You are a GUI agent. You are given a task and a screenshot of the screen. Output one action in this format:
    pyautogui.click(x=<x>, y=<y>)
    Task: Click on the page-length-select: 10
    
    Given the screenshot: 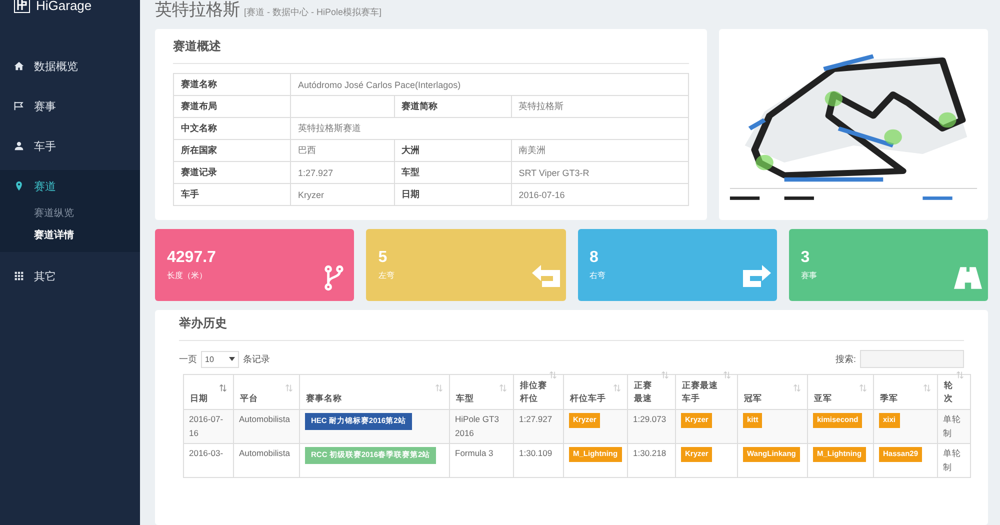 What is the action you would take?
    pyautogui.click(x=220, y=359)
    